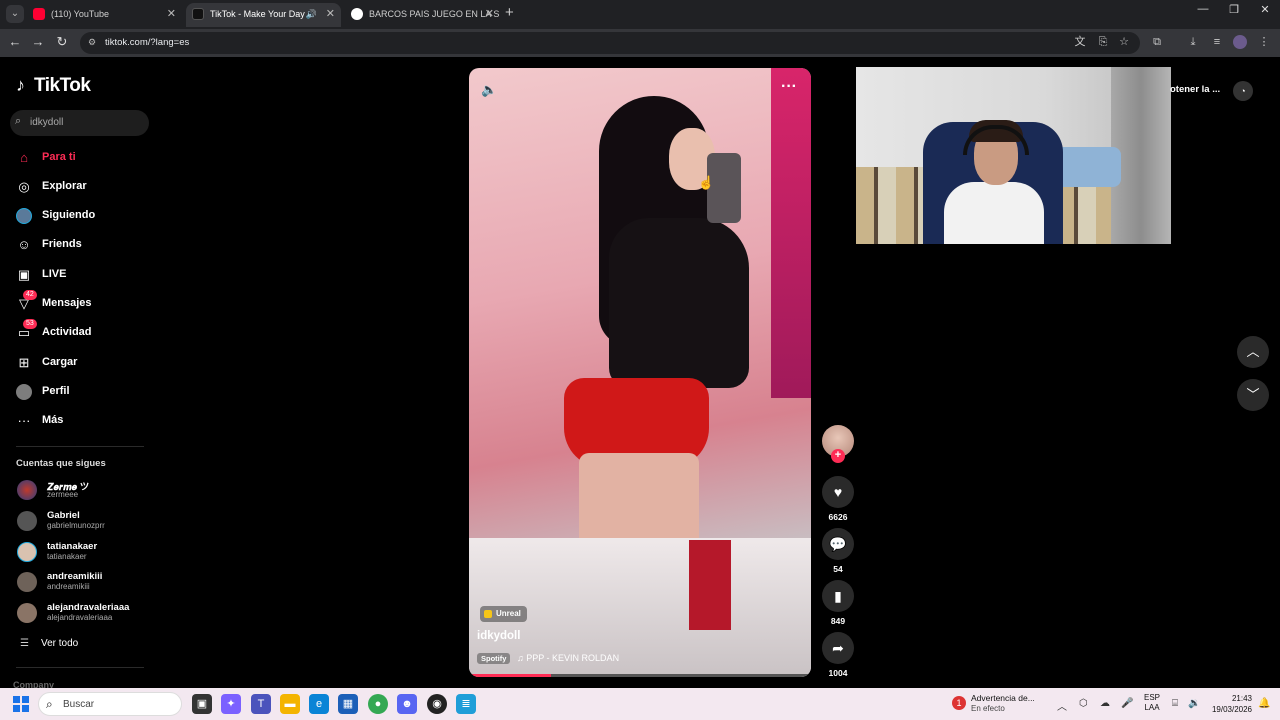 The width and height of the screenshot is (1280, 720). Describe the element at coordinates (838, 492) in the screenshot. I see `heart-icon: ♥` at that location.